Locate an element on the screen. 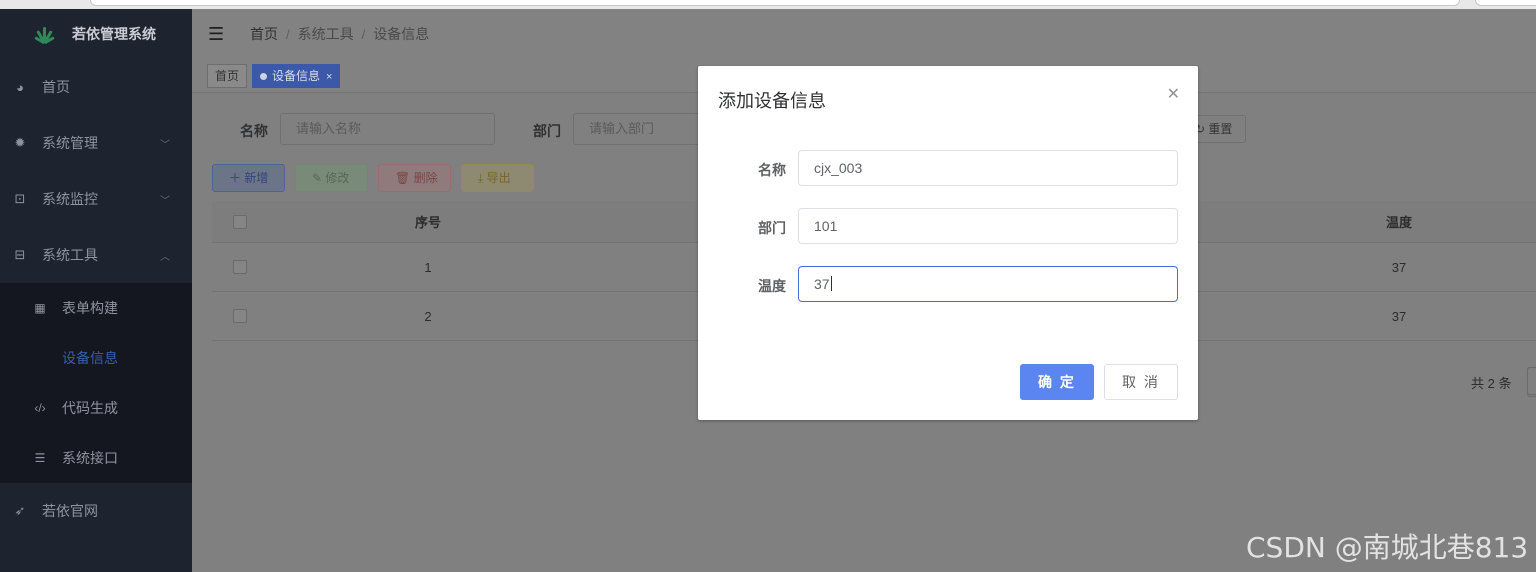 The image size is (1536, 572). sidebar-submenu-tools: ▦ 表单构建 设备信息 ‹/› 代码生成 ☰ 系统接口 is located at coordinates (96, 383).